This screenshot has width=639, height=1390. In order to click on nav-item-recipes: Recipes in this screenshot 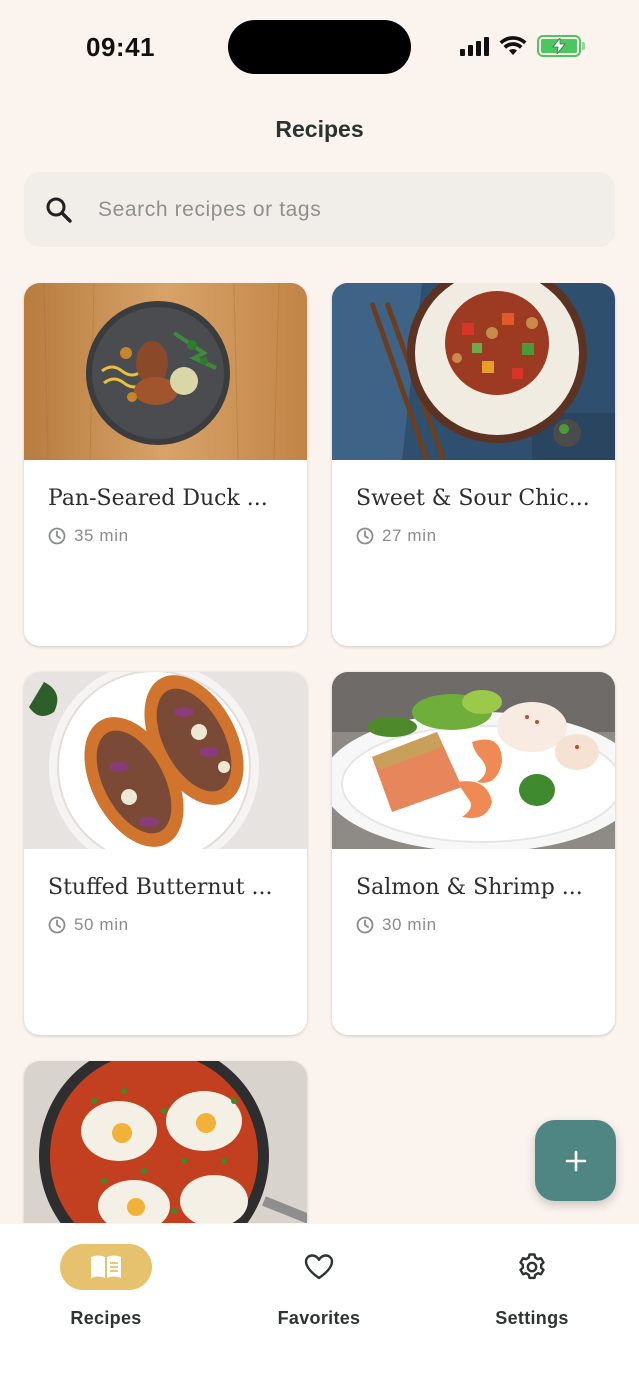, I will do `click(106, 1286)`.